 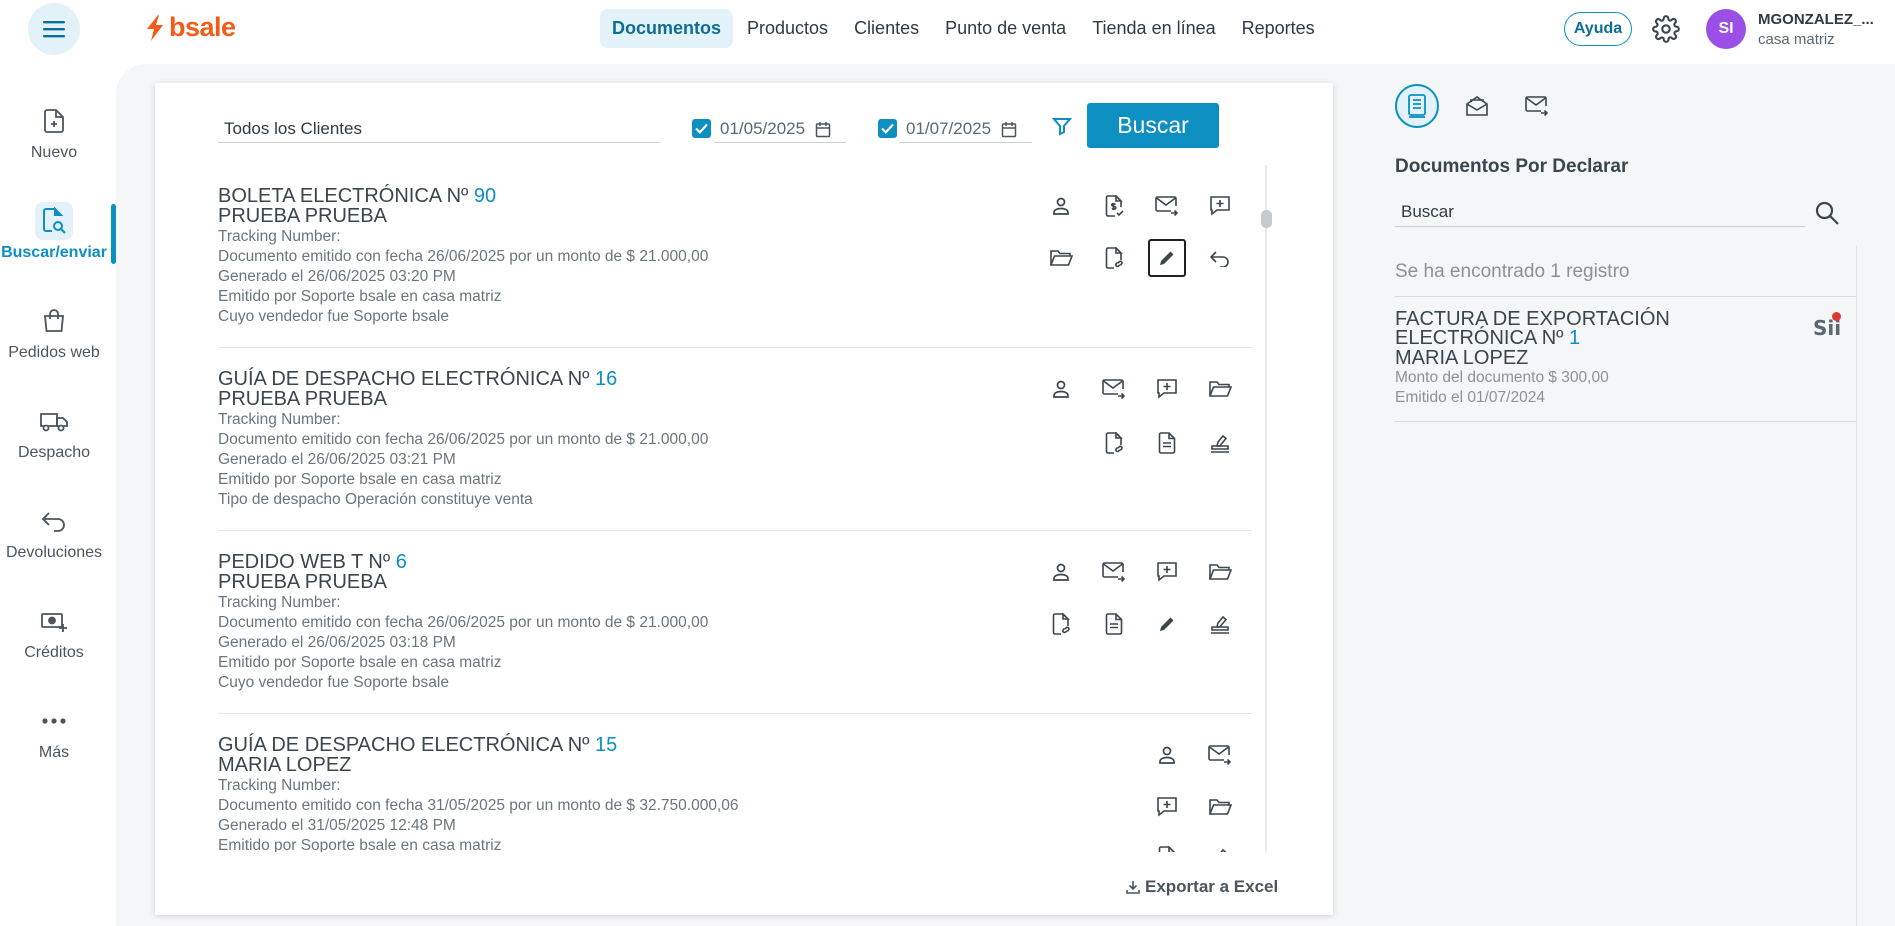 I want to click on sidebar-item-pedidos-web: Pedidos web, so click(x=54, y=332).